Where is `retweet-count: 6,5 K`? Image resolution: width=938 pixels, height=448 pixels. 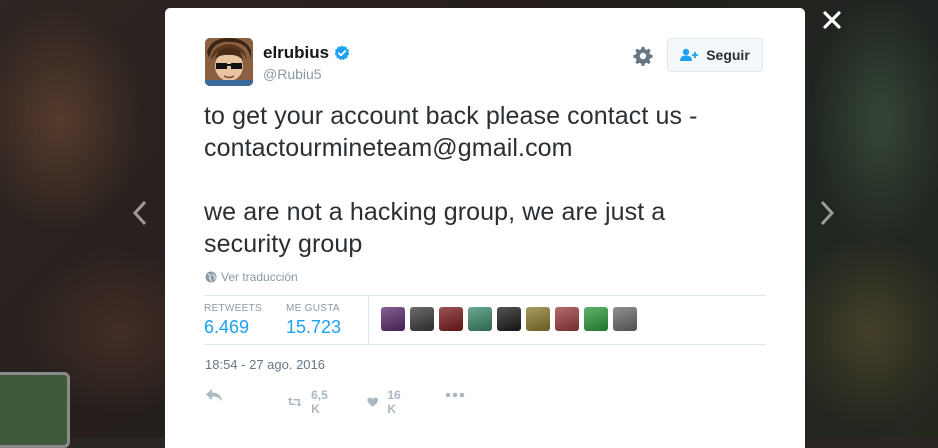 retweet-count: 6,5 K is located at coordinates (319, 402).